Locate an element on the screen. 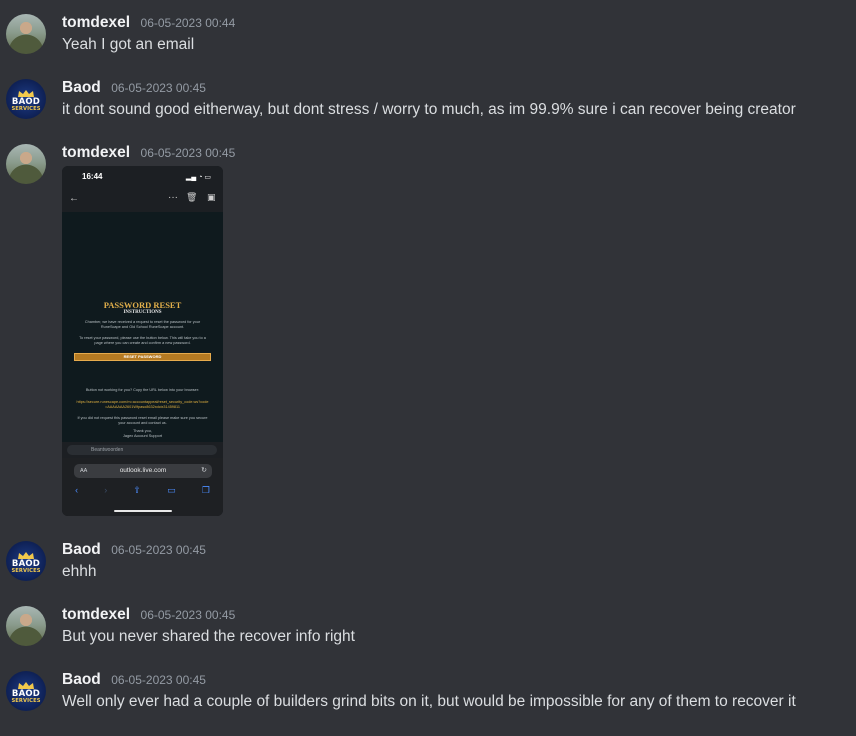  browser-nav: ‹ › ⇪ ▭ ❐ is located at coordinates (142, 490).